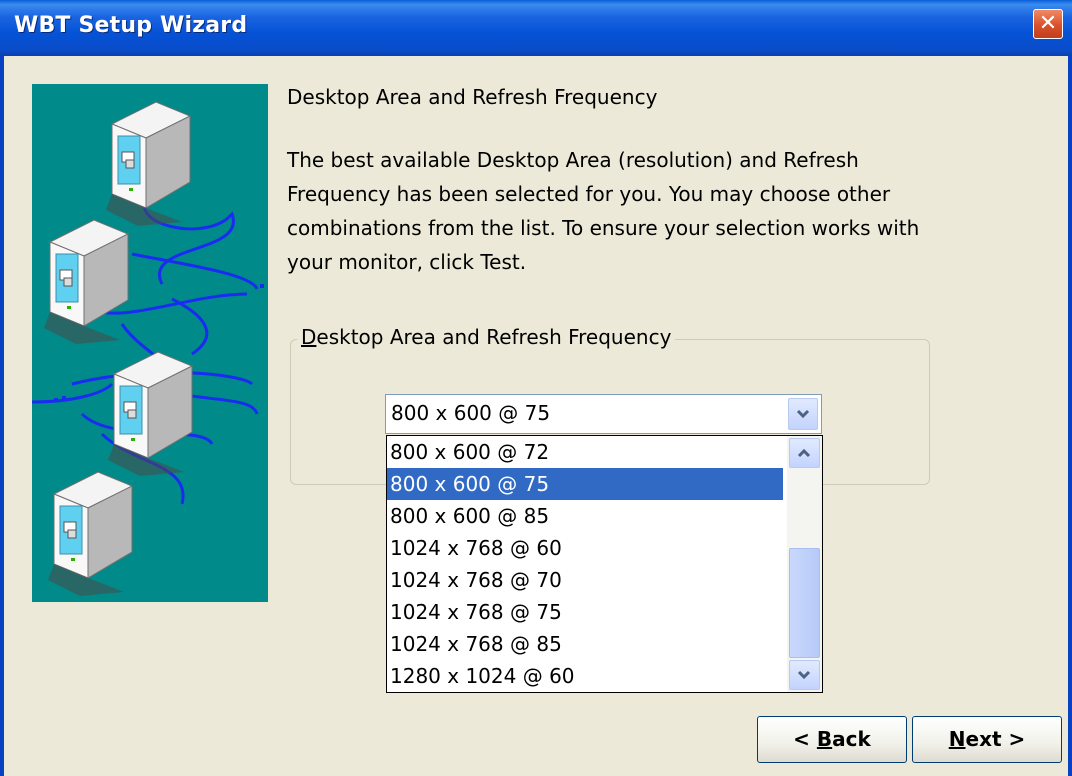 Image resolution: width=1072 pixels, height=776 pixels. I want to click on list-item: 1280 x 1024 @ 60, so click(585, 676).